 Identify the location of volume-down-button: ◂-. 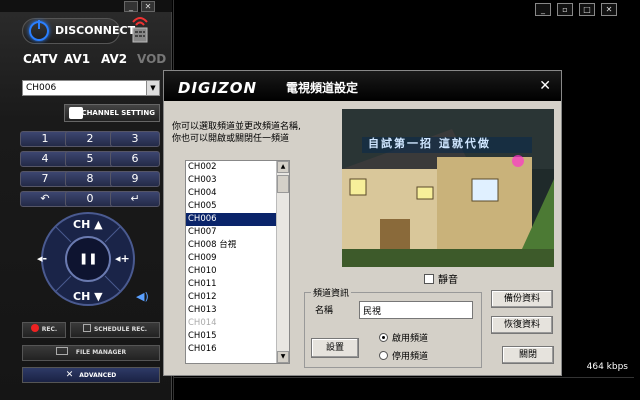
(42, 258).